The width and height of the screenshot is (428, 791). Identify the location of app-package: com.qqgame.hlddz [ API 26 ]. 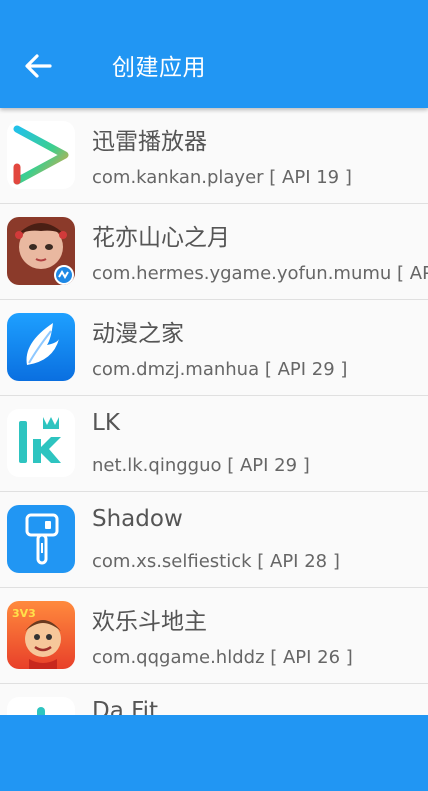
(222, 657).